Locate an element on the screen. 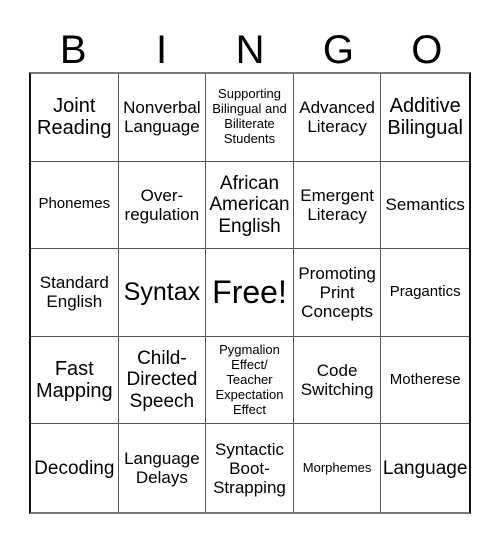  header-letter-n: N is located at coordinates (250, 50).